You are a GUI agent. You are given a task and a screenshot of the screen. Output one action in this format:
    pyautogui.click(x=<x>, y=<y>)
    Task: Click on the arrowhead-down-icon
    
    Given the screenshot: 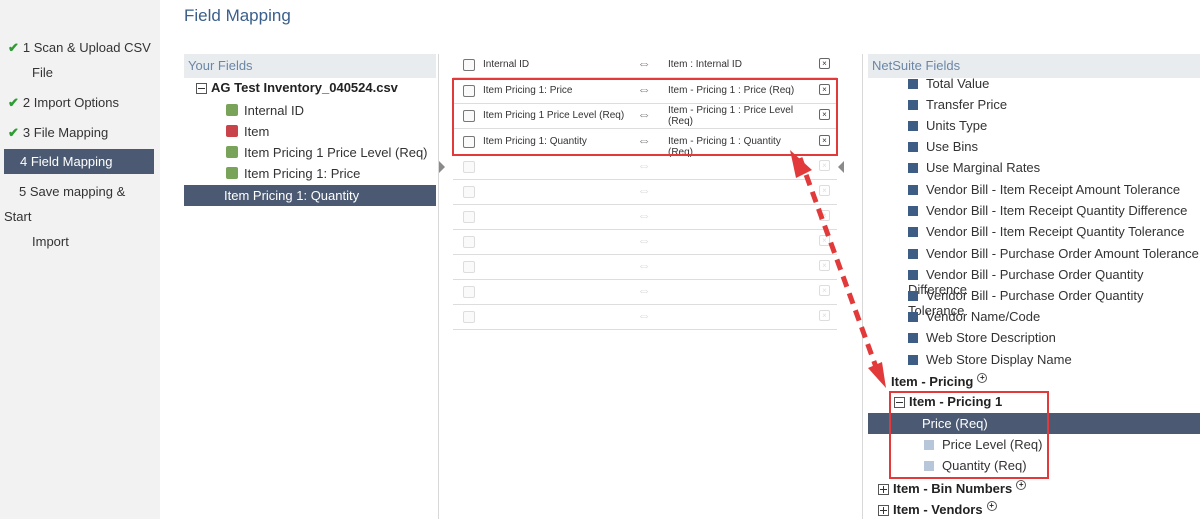 What is the action you would take?
    pyautogui.click(x=877, y=375)
    